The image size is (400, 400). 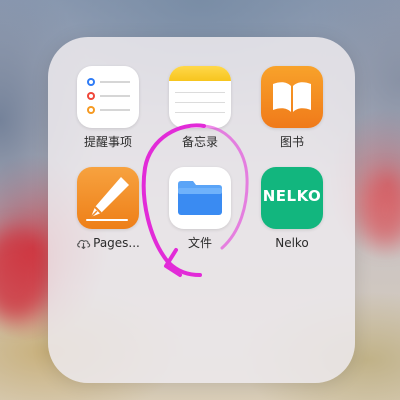 I want to click on reminders-icon, so click(x=108, y=97).